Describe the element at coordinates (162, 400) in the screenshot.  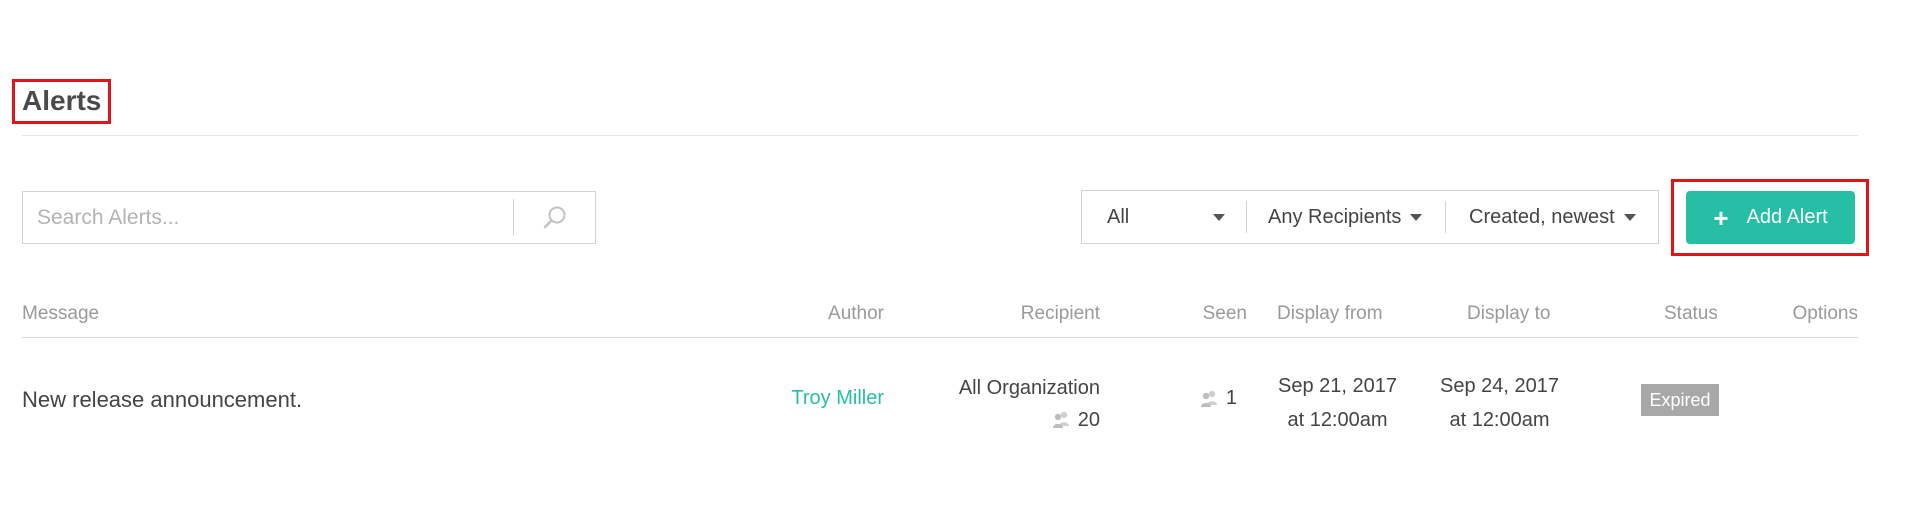
I see `alert-message: New release announcement.` at that location.